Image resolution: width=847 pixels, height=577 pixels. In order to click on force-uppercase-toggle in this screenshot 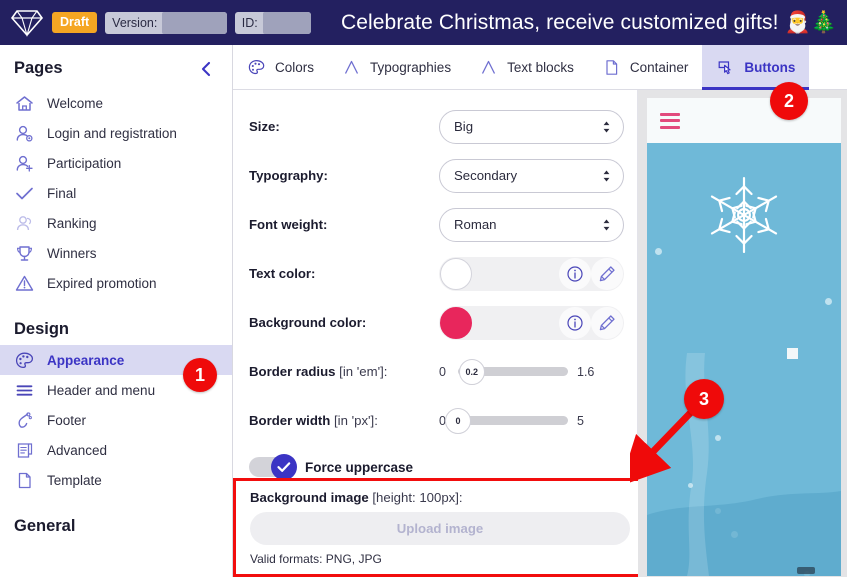, I will do `click(273, 467)`.